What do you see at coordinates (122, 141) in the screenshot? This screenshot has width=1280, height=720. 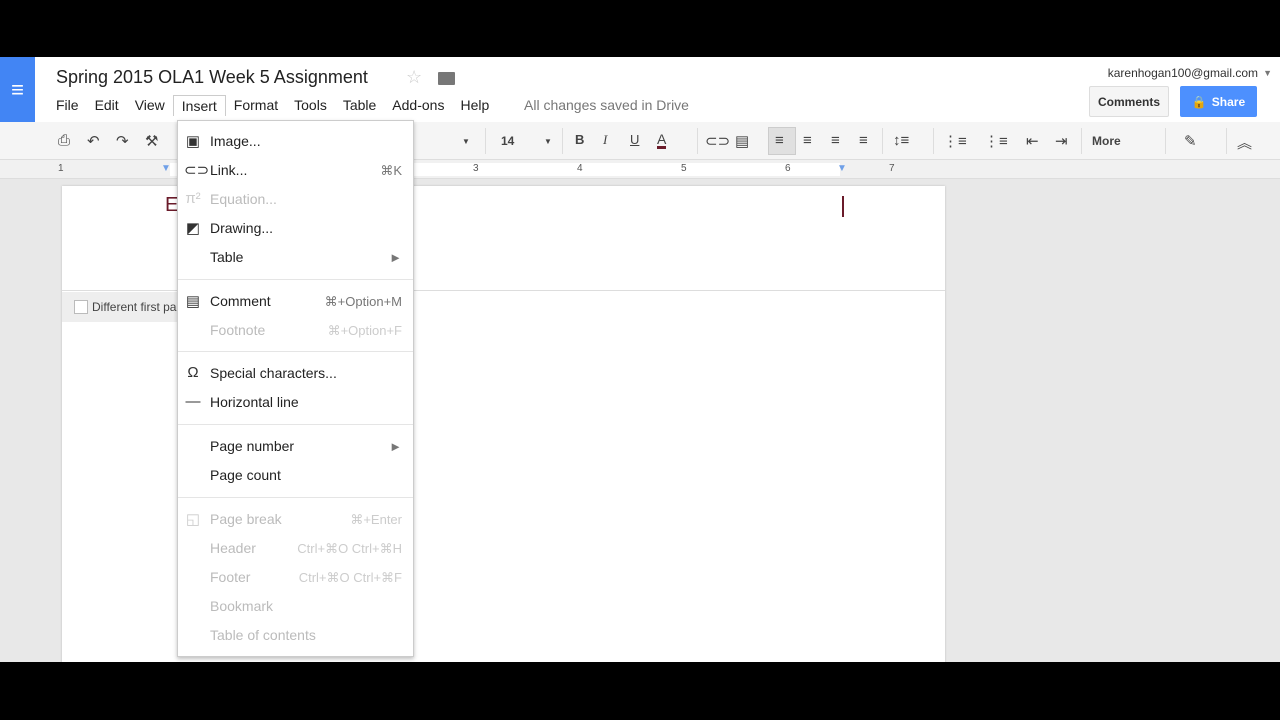 I see `redo-icon: ↷` at bounding box center [122, 141].